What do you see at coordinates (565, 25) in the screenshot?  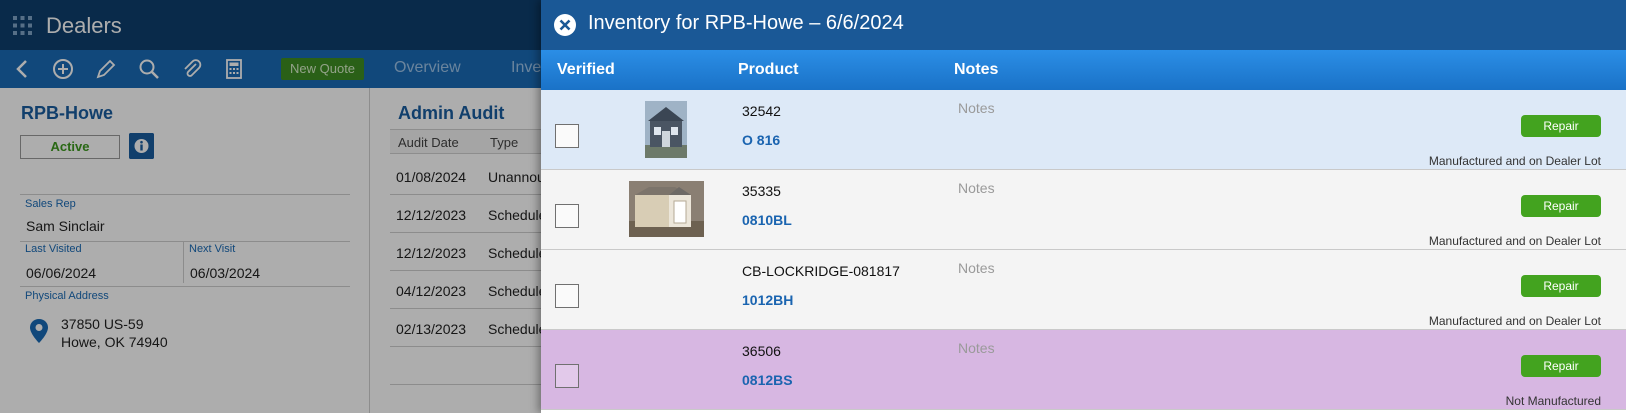 I see `close-icon` at bounding box center [565, 25].